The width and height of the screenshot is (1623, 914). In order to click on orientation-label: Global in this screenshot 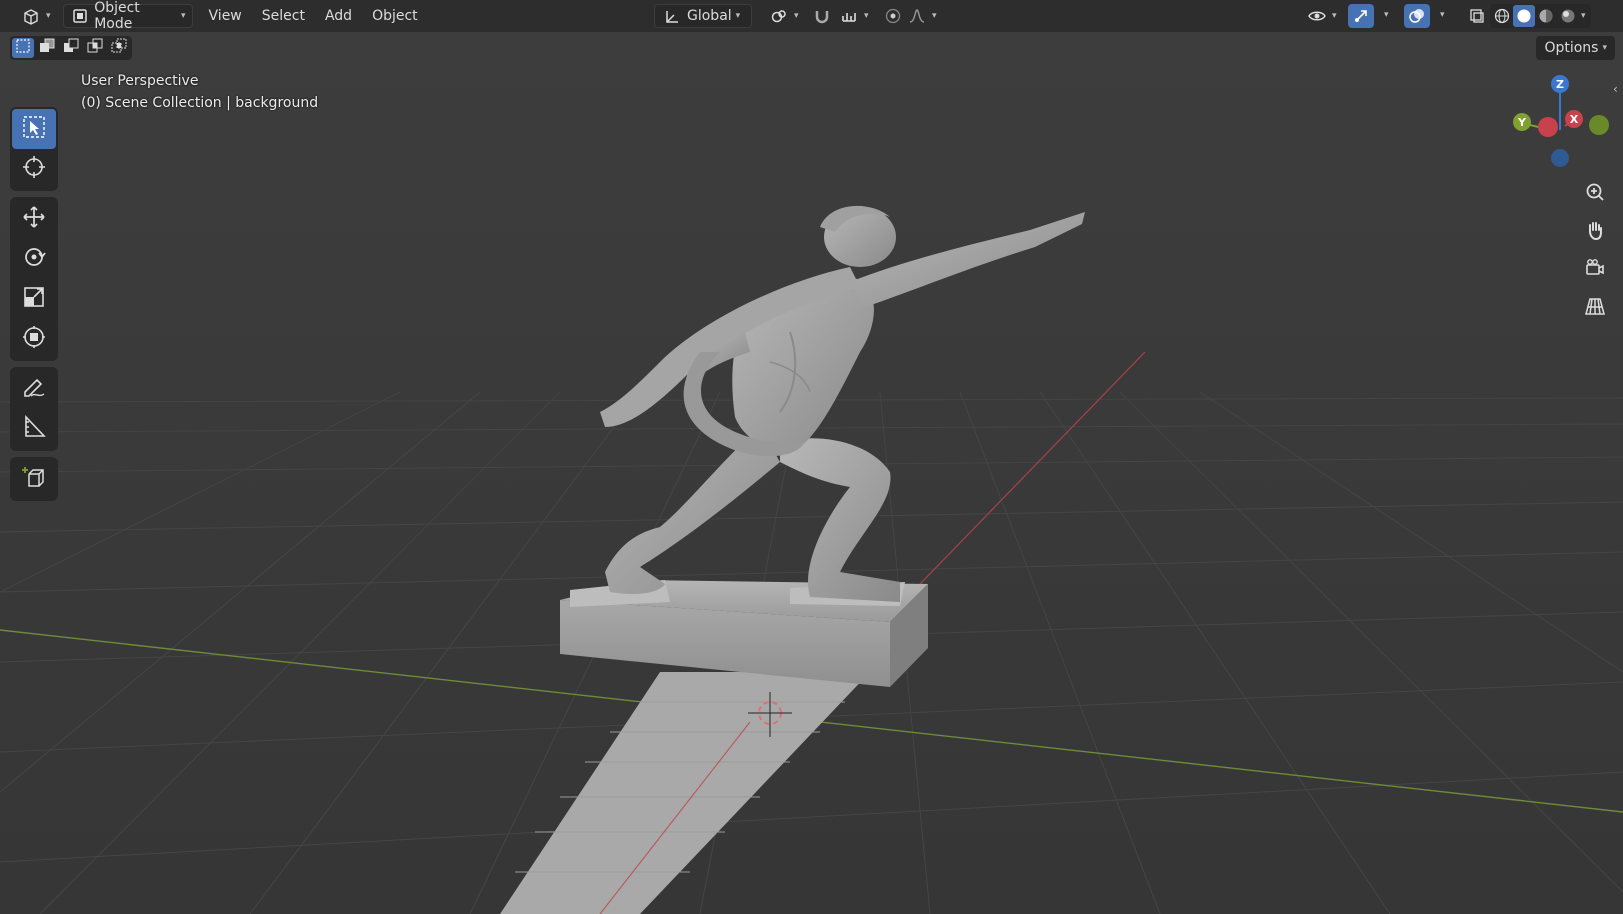, I will do `click(709, 16)`.